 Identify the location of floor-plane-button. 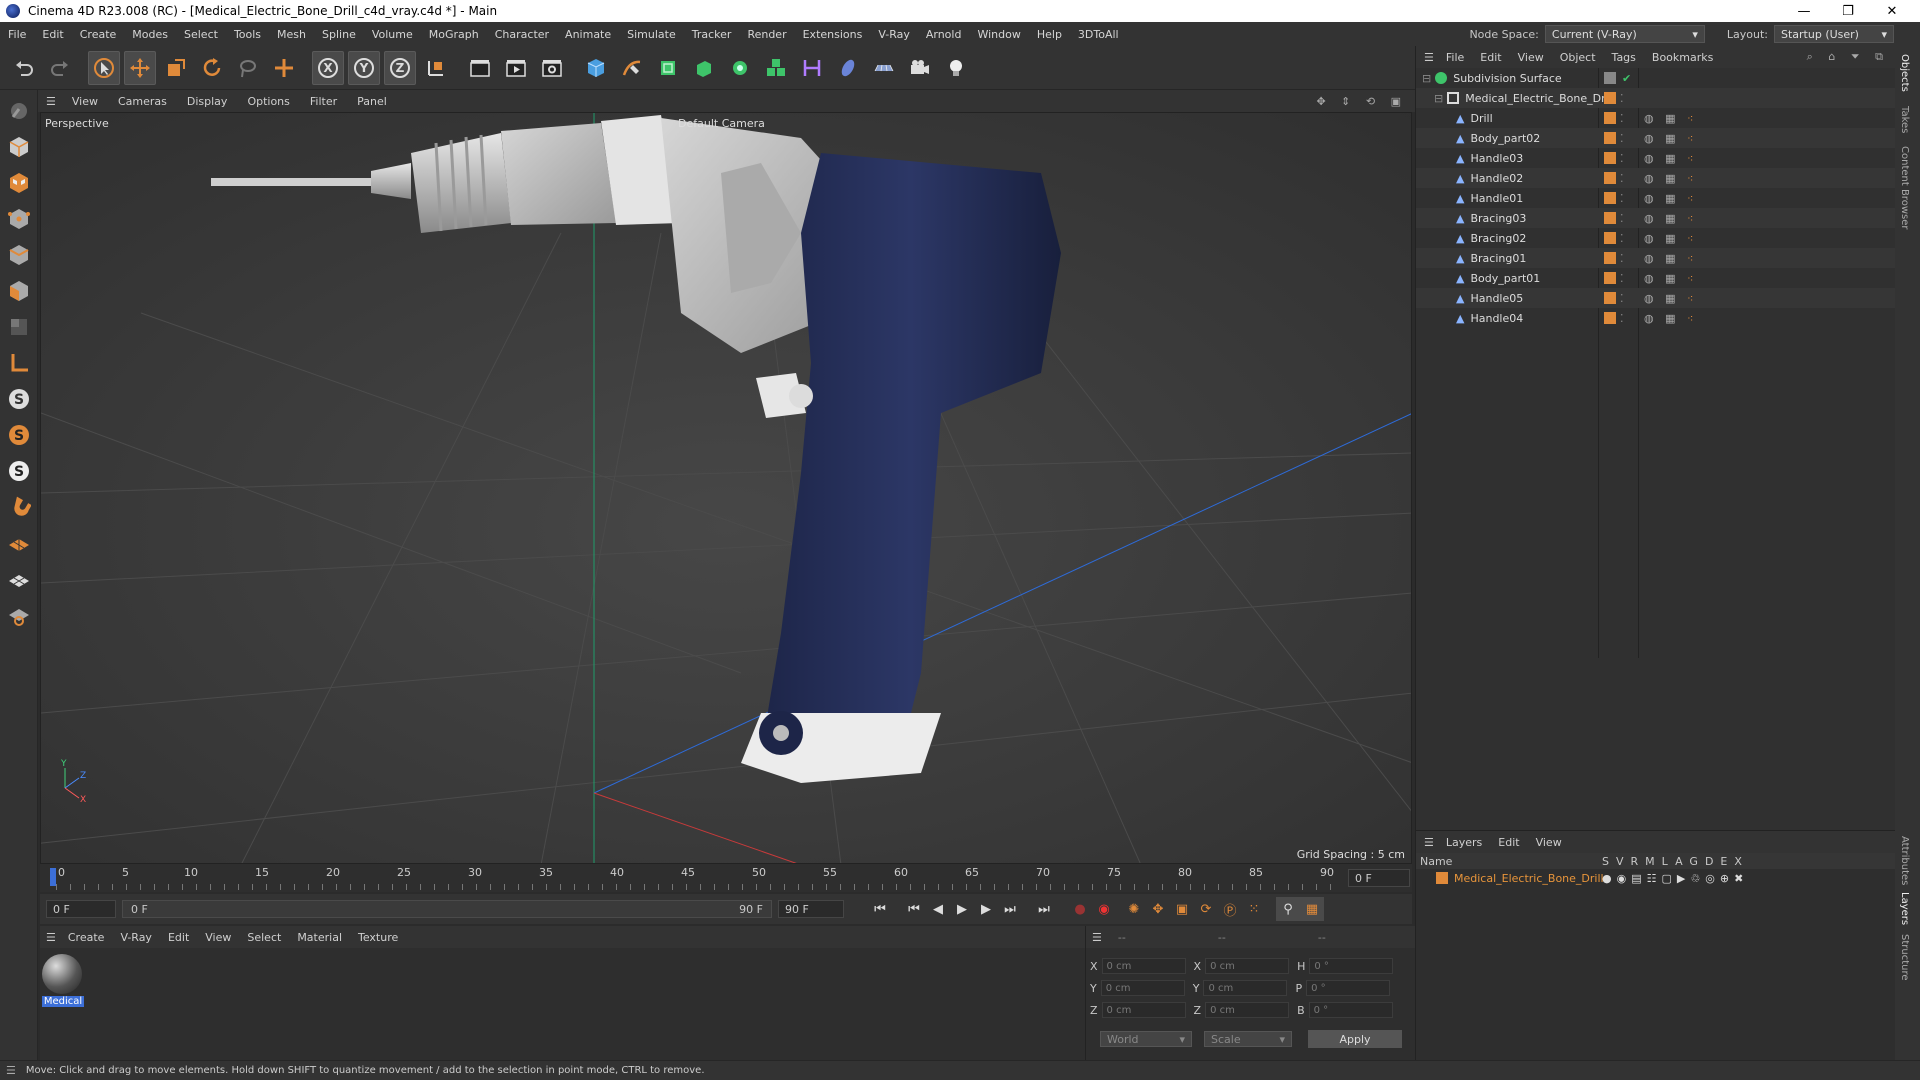
(19, 543).